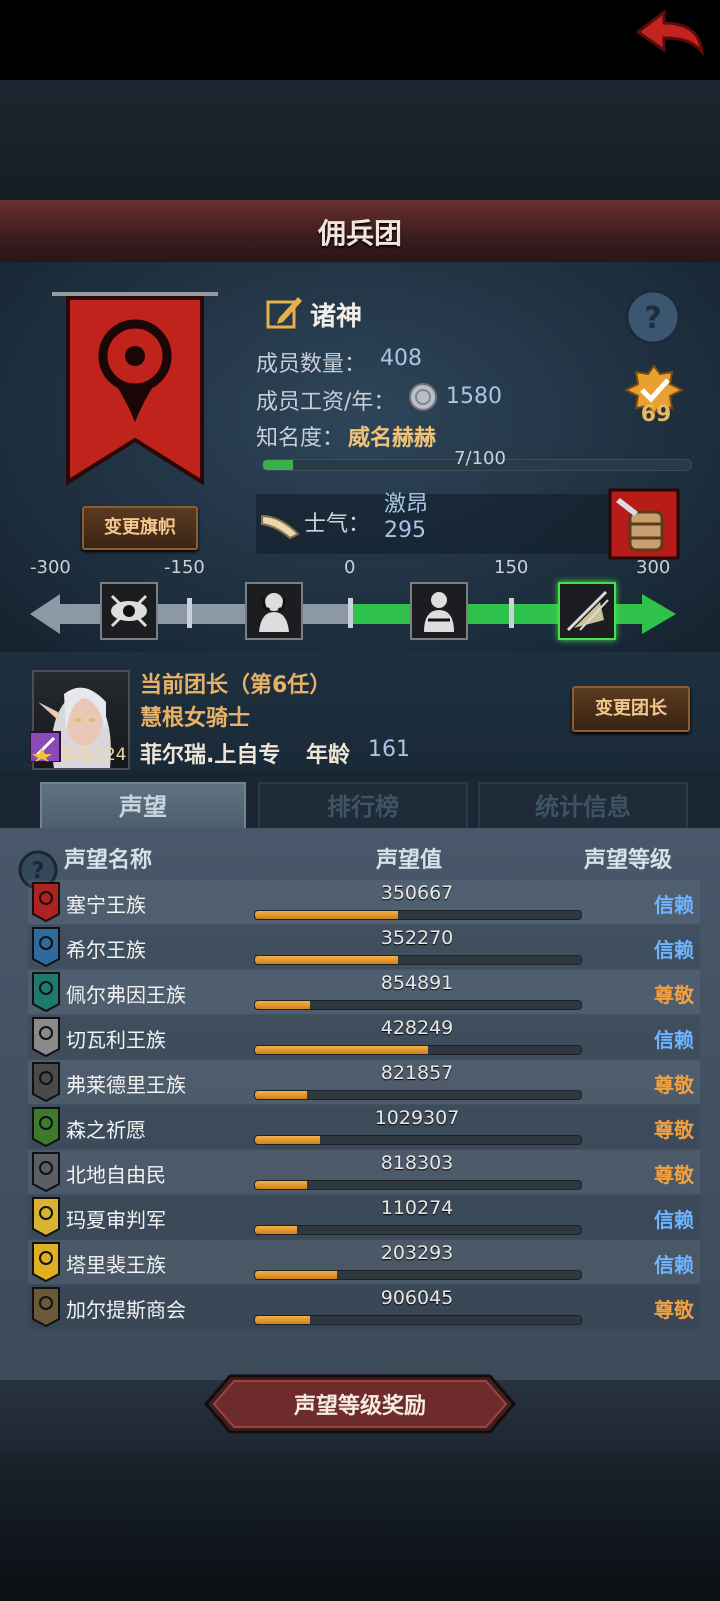 The width and height of the screenshot is (720, 1601). What do you see at coordinates (417, 1073) in the screenshot?
I see `reputation-value: 821857` at bounding box center [417, 1073].